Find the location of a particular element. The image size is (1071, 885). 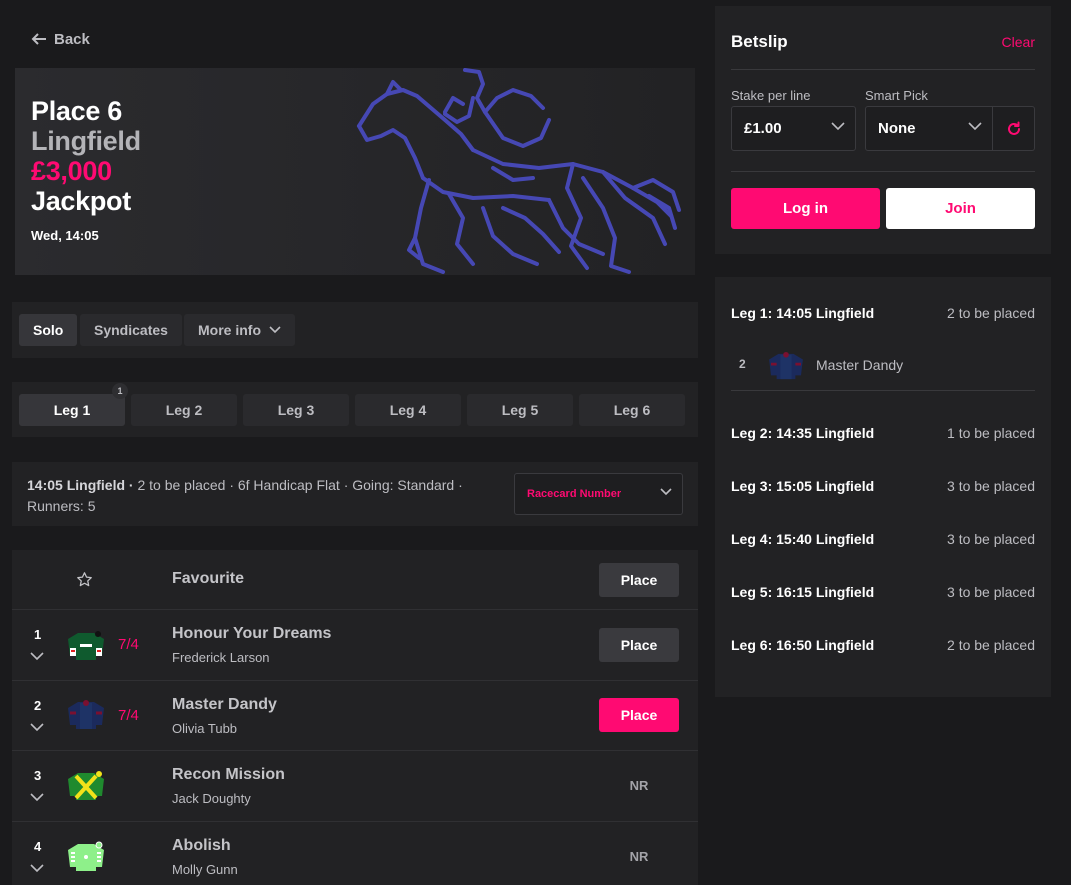

betslip-title: Betslip is located at coordinates (759, 41).